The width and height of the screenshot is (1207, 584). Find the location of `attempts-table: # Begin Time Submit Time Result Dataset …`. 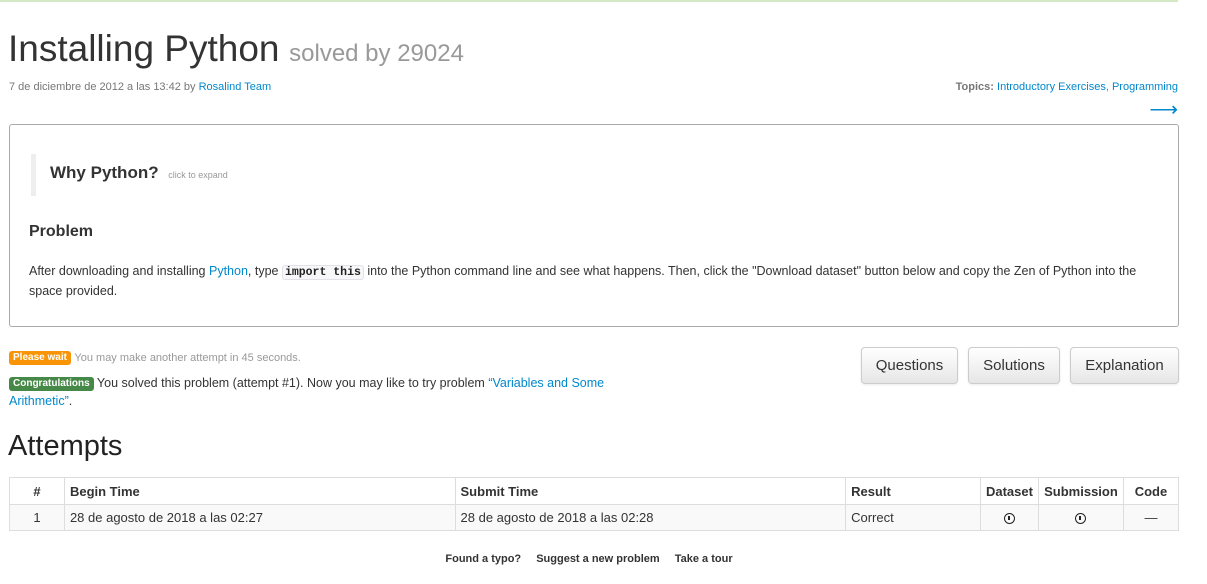

attempts-table: # Begin Time Submit Time Result Dataset … is located at coordinates (594, 504).